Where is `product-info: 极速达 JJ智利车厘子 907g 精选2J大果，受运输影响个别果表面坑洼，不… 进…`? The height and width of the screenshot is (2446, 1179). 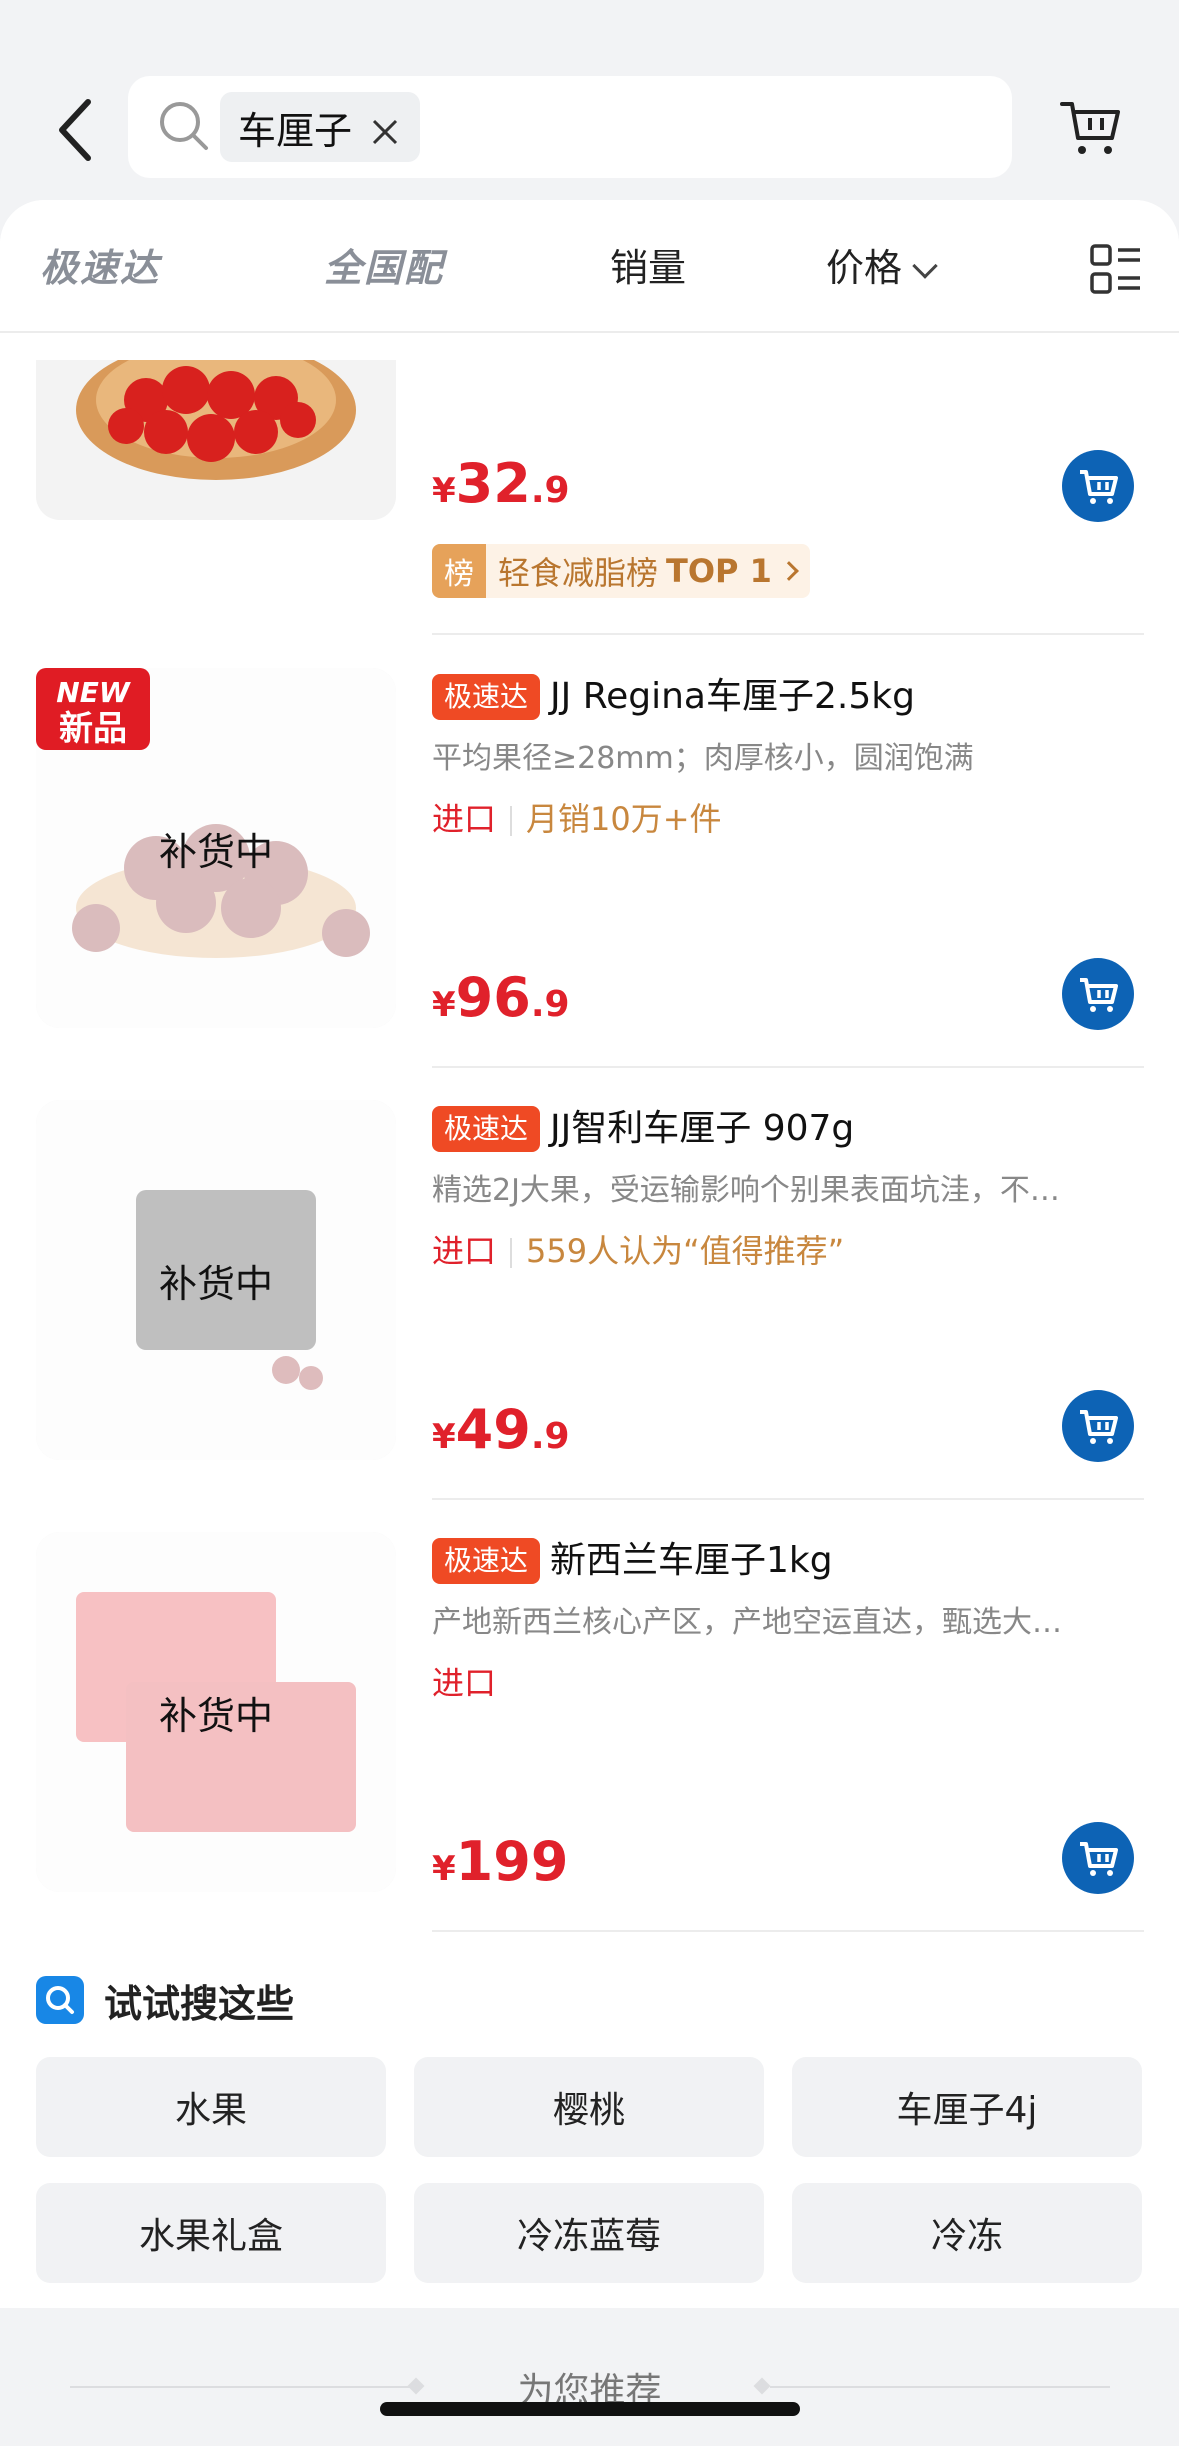
product-info: 极速达 JJ智利车厘子 907g 精选2J大果，受运输影响个别果表面坑洼，不… 进… is located at coordinates (788, 1188).